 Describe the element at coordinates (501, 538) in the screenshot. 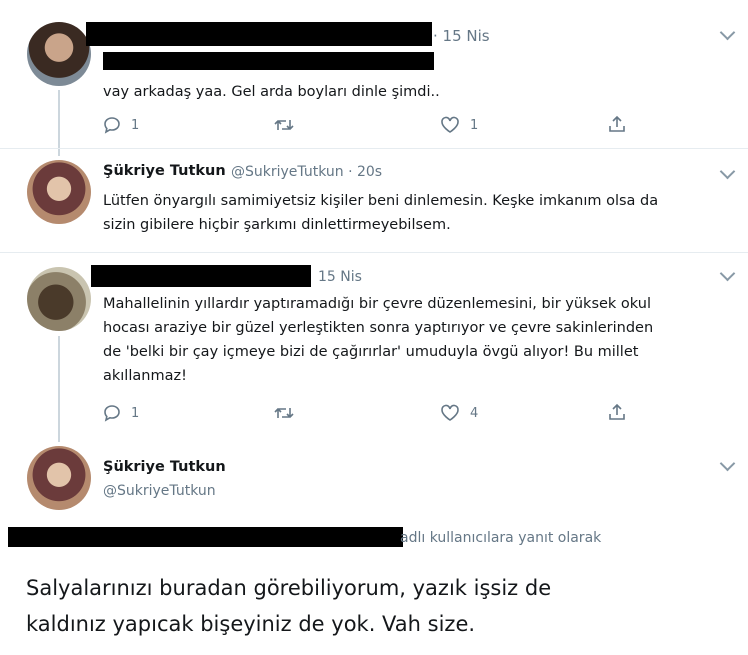

I see `reply-to-label: adlı kullanıcılara yanıt olarak` at that location.